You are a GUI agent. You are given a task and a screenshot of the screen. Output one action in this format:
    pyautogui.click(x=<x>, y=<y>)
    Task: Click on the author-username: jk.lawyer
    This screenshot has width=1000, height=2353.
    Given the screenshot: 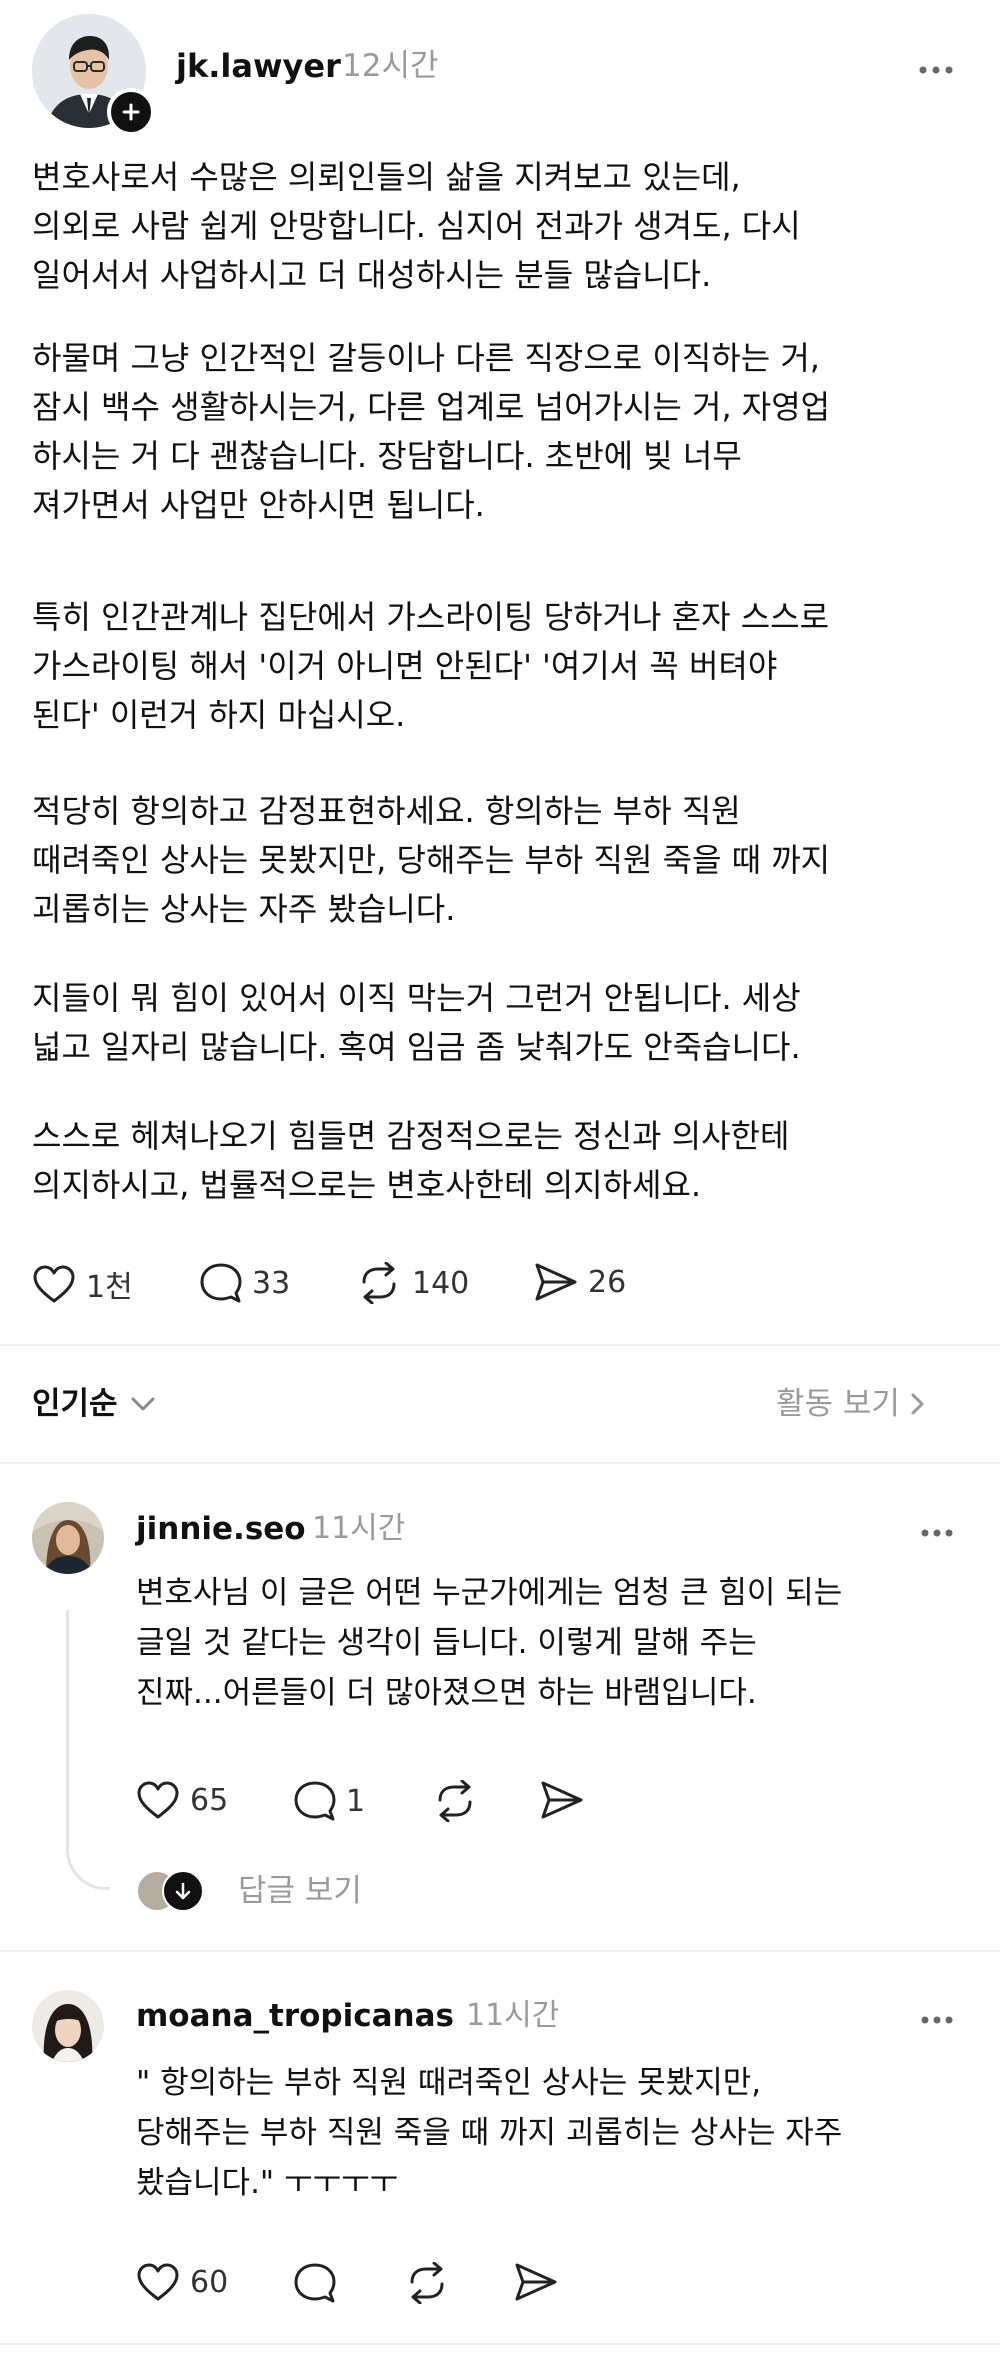 What is the action you would take?
    pyautogui.click(x=258, y=66)
    